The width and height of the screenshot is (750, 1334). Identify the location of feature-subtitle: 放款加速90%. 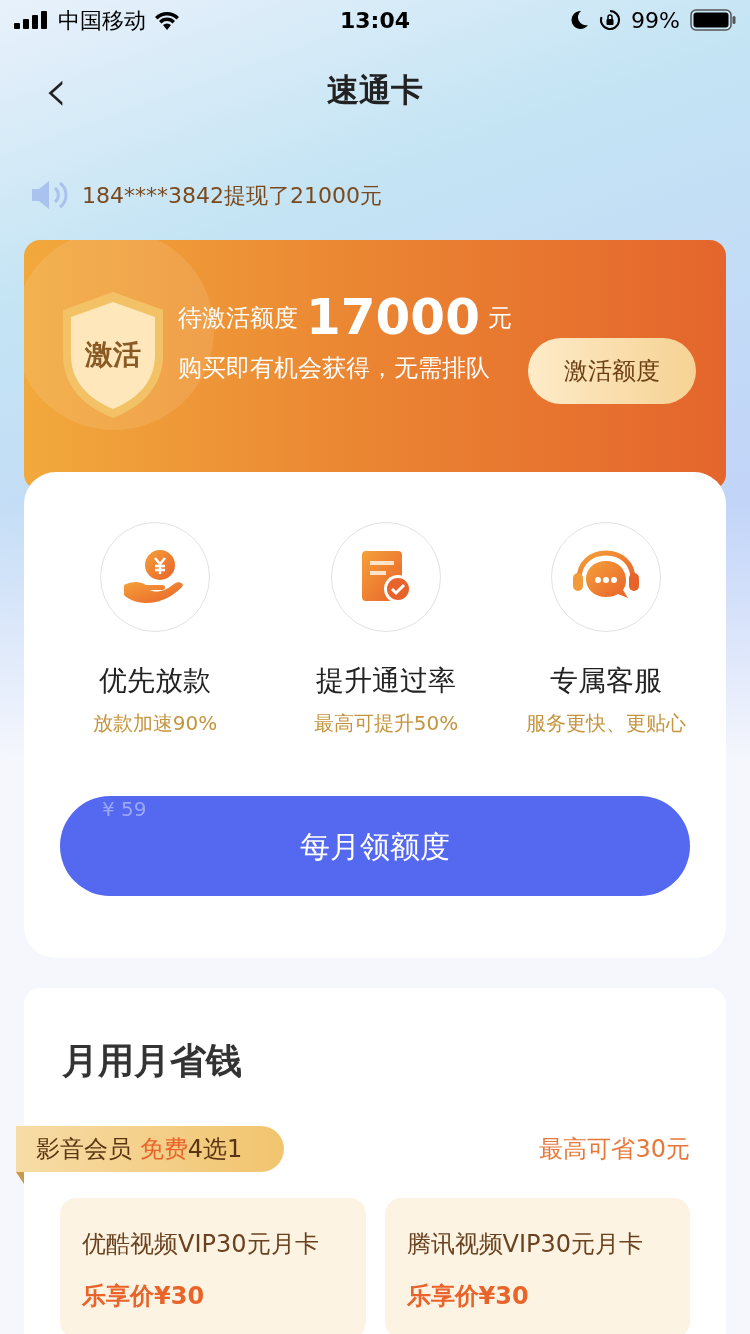
(155, 723).